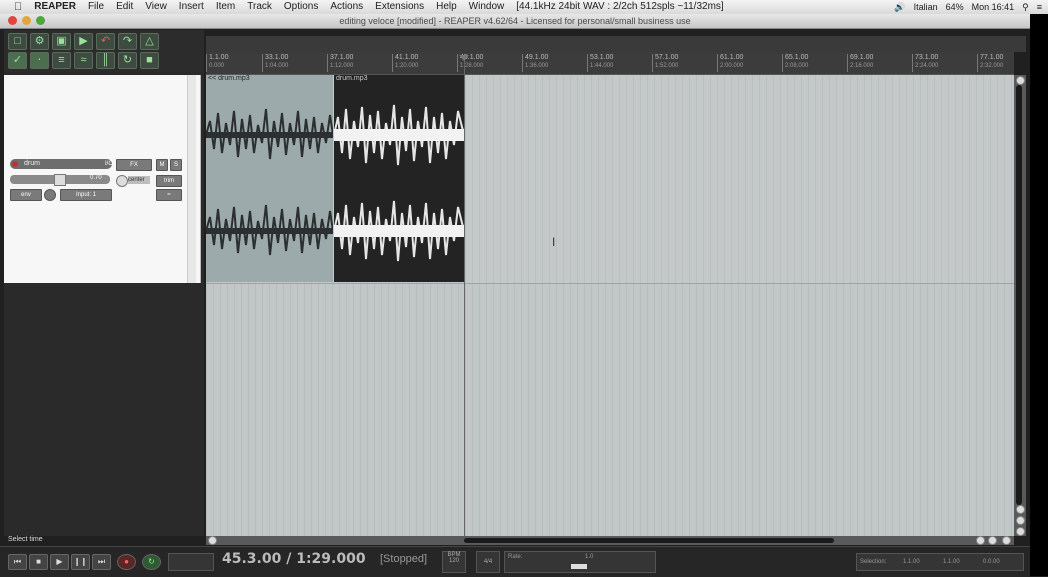  What do you see at coordinates (17, 41) in the screenshot?
I see `new-project-icon: □` at bounding box center [17, 41].